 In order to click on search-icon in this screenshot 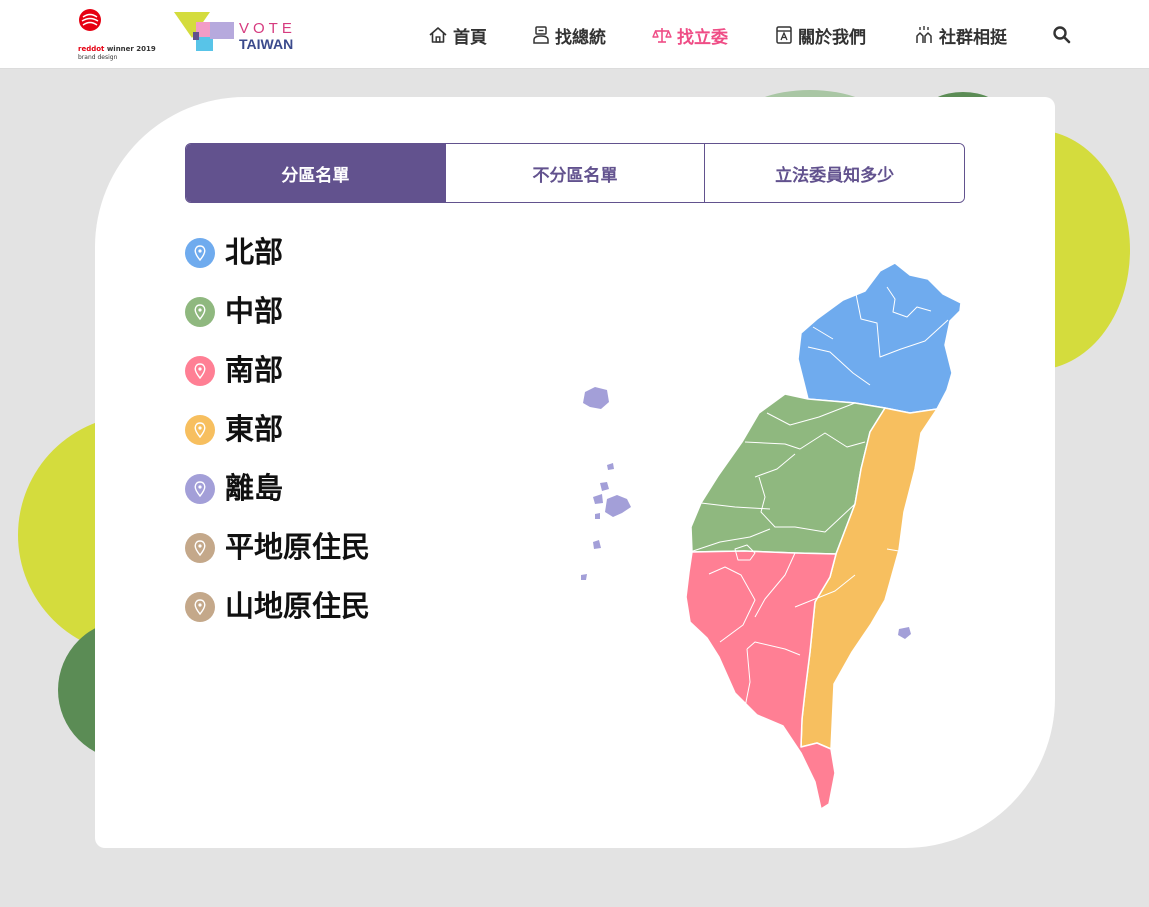, I will do `click(1062, 35)`.